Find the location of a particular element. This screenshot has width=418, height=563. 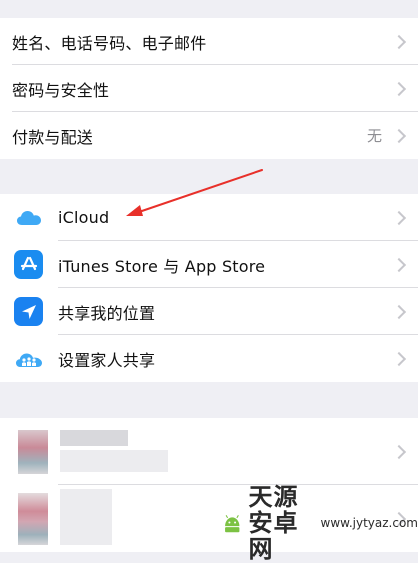

row-name-phone-email: 姓名、电话号码、电子邮件 is located at coordinates (209, 41).